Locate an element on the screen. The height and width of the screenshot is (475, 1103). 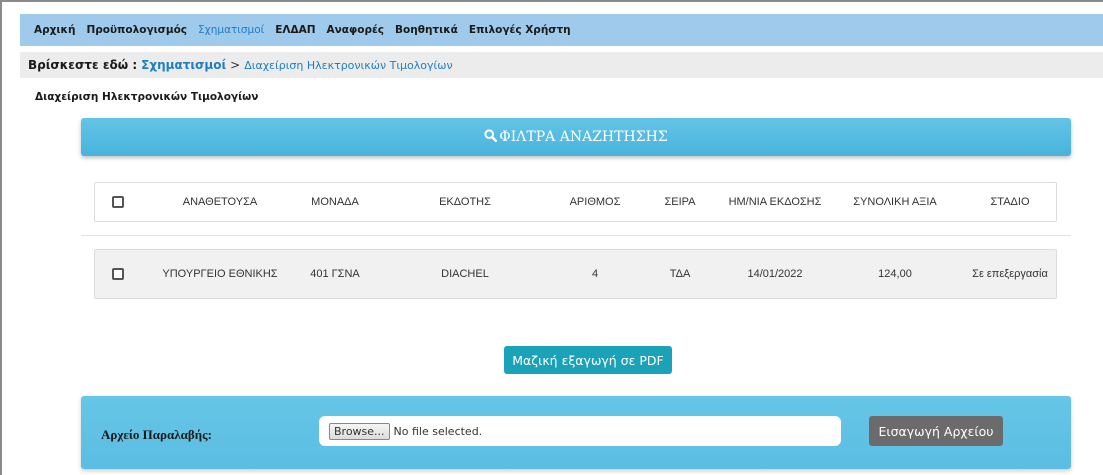
search-filters-toggle: ΦΙΛΤΡΑ ΑΝΑΖΗΤΗΣΗΣ is located at coordinates (576, 137).